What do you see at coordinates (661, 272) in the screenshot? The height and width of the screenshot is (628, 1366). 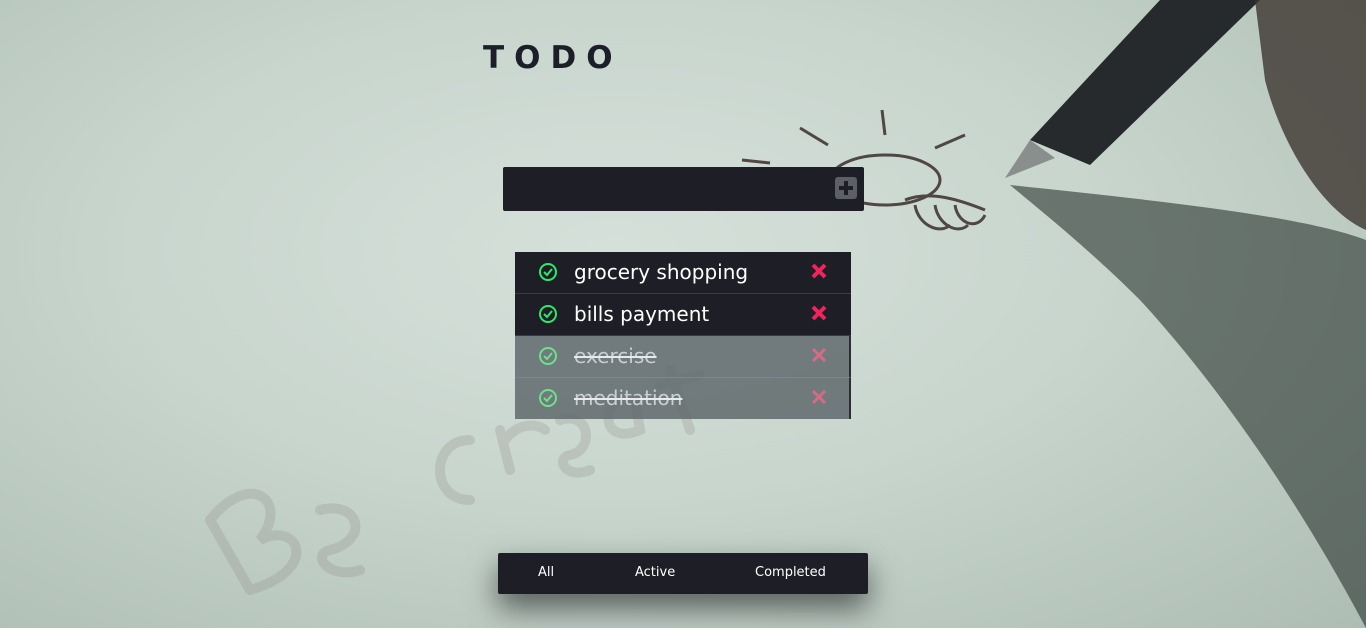 I see `todo-text: grocery shopping` at bounding box center [661, 272].